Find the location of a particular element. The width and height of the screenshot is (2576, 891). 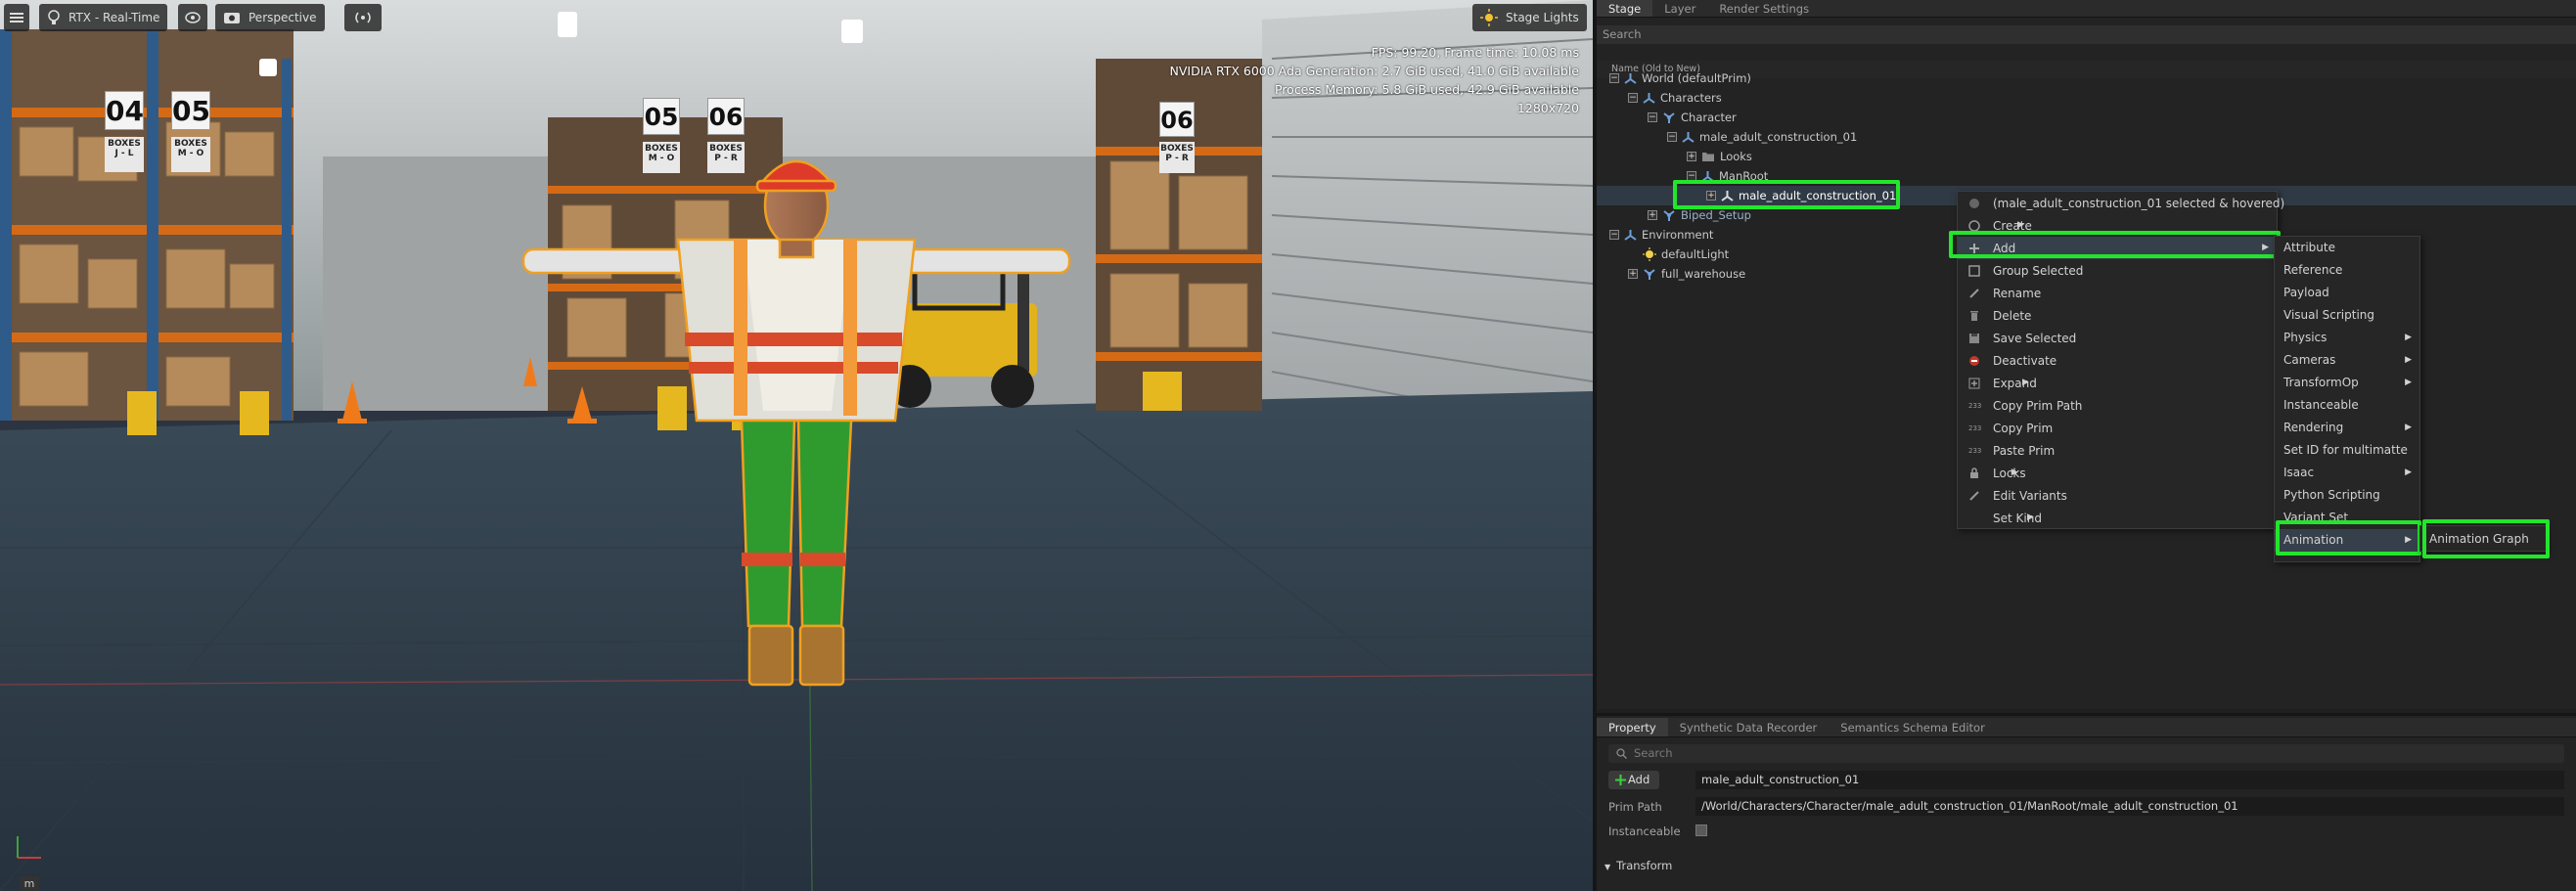

light-icon is located at coordinates (1649, 254).